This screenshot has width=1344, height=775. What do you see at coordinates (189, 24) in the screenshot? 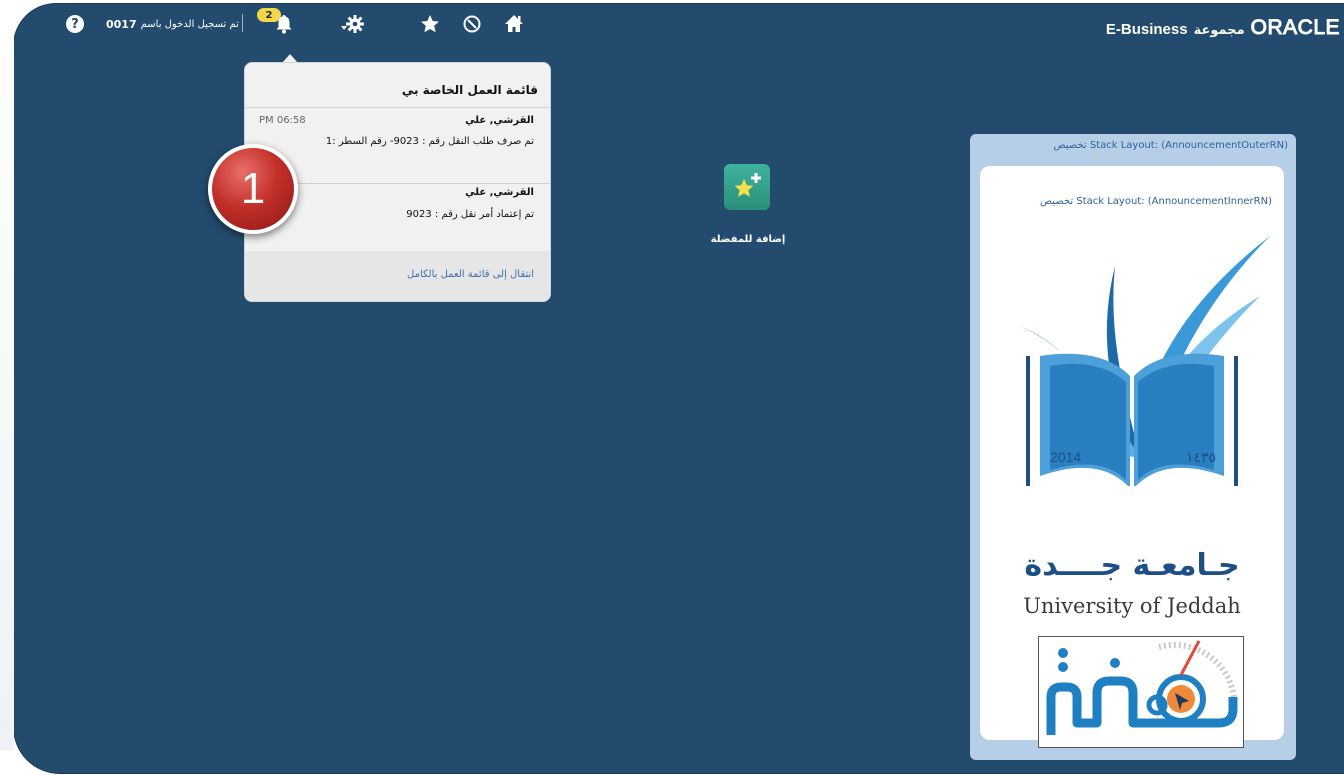
I see `logged-in-label: تم تسجيل الدخول باسم` at bounding box center [189, 24].